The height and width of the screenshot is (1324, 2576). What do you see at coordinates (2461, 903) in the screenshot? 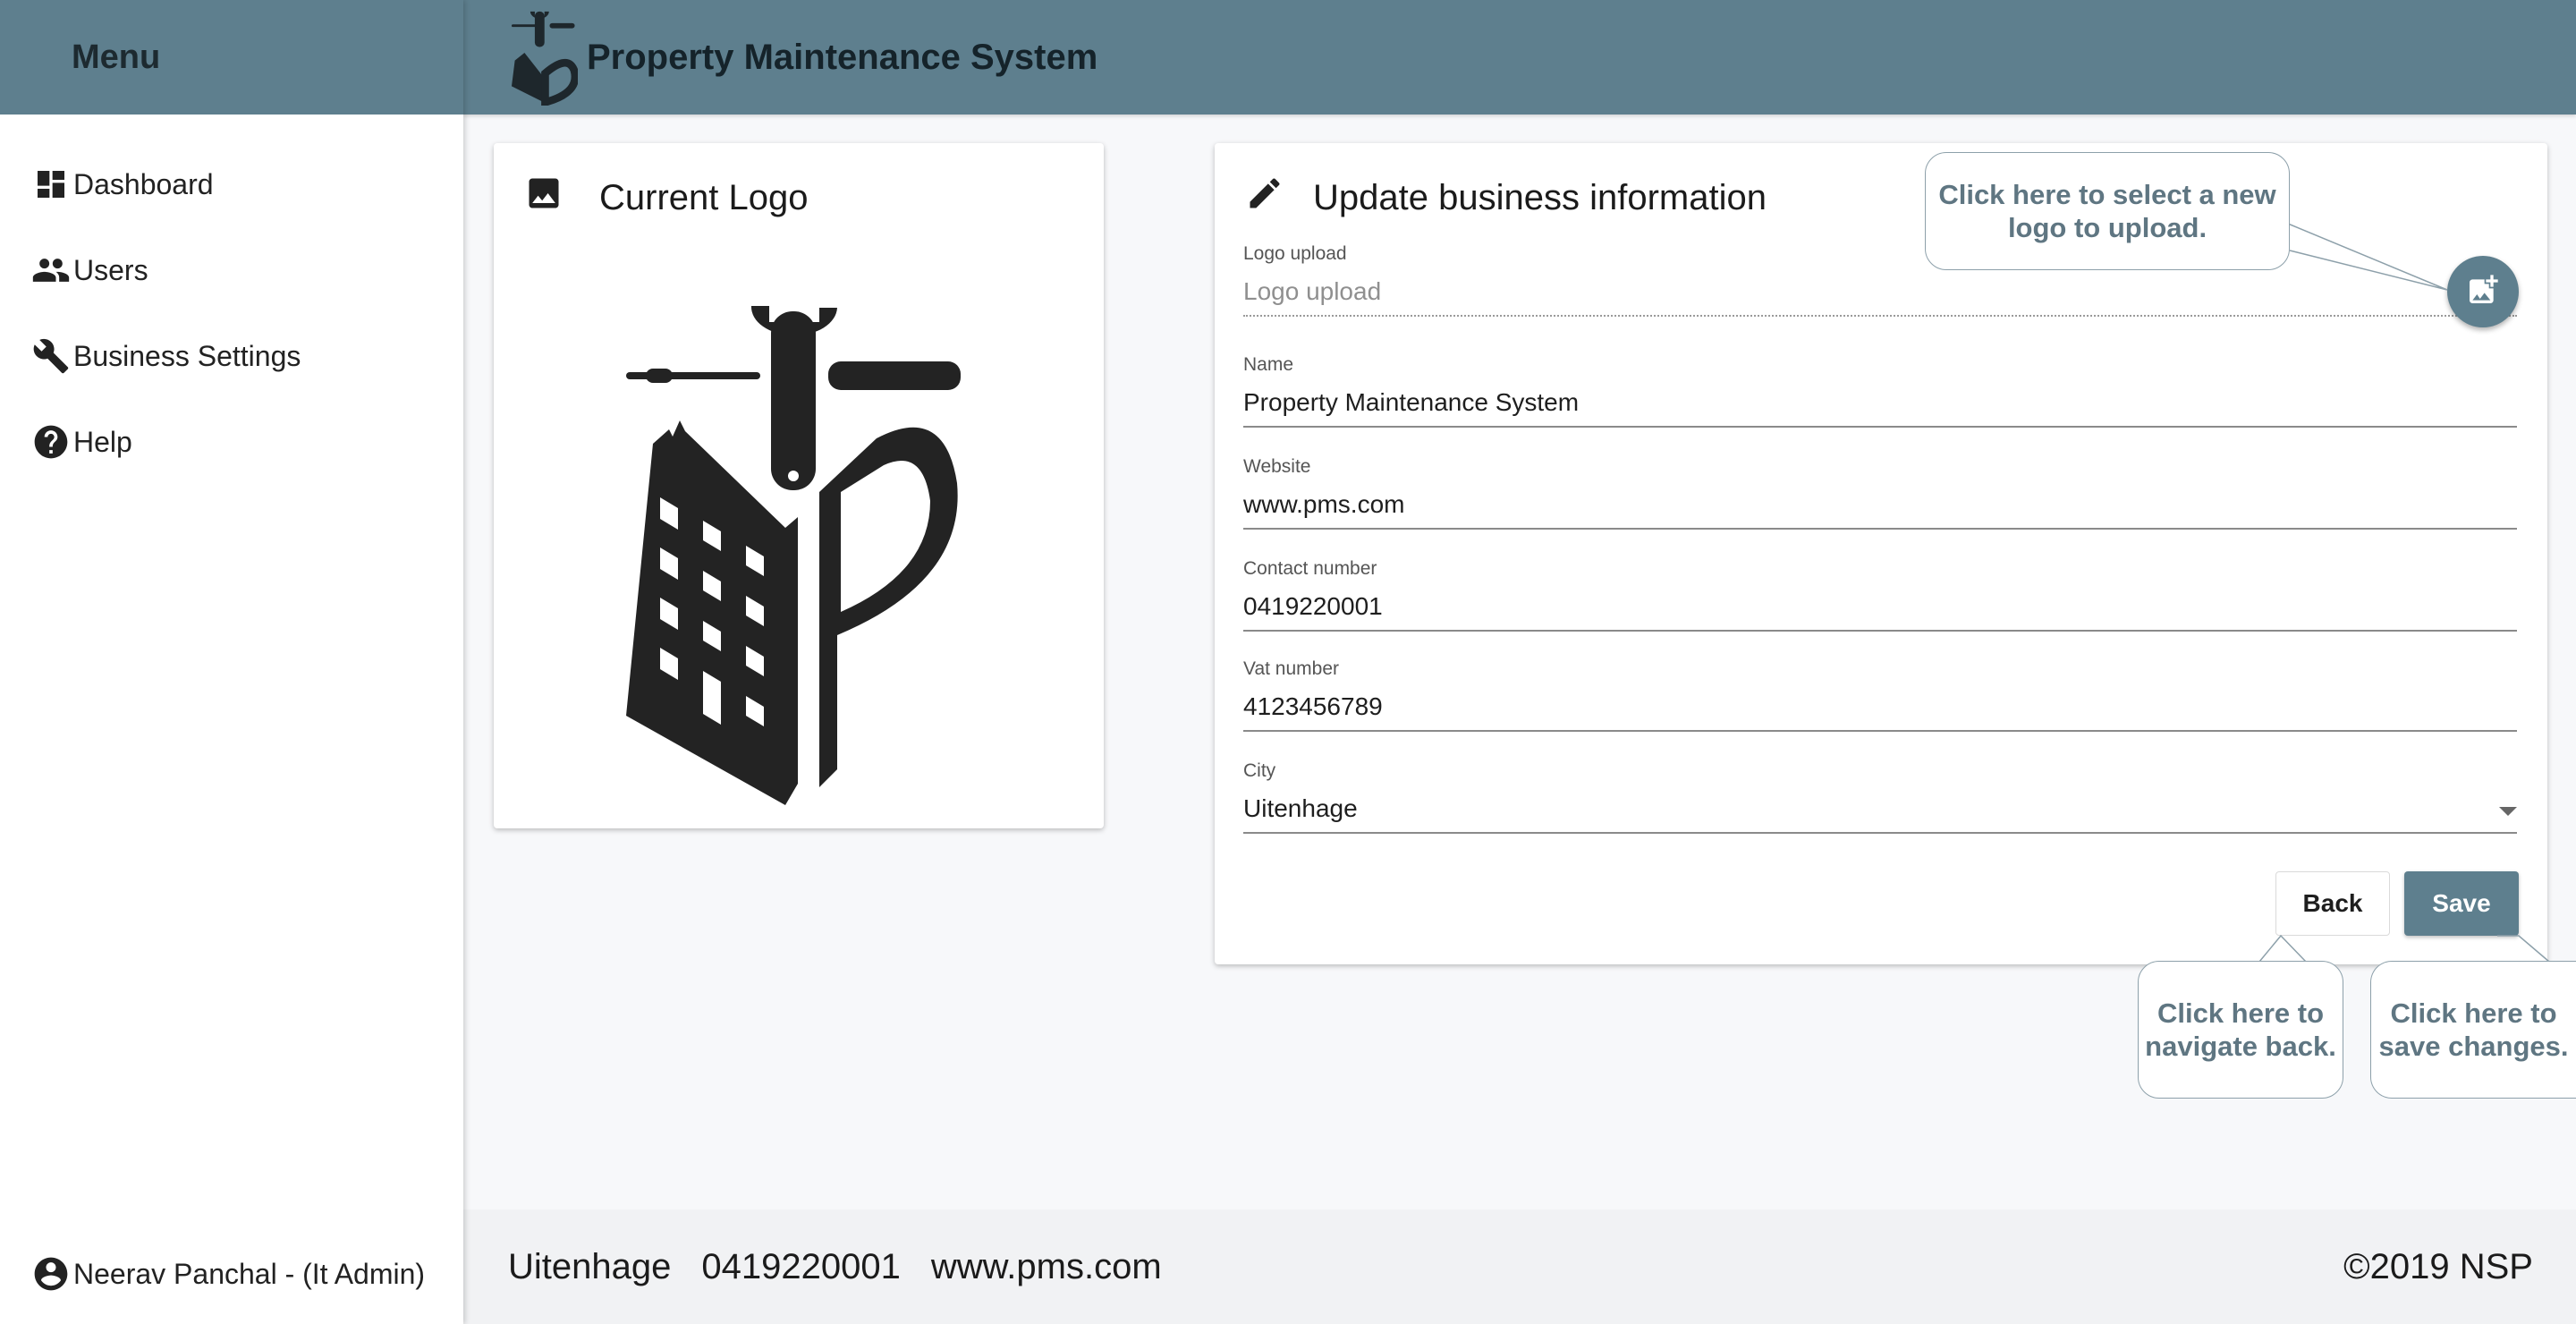
I see `save-button: Save` at bounding box center [2461, 903].